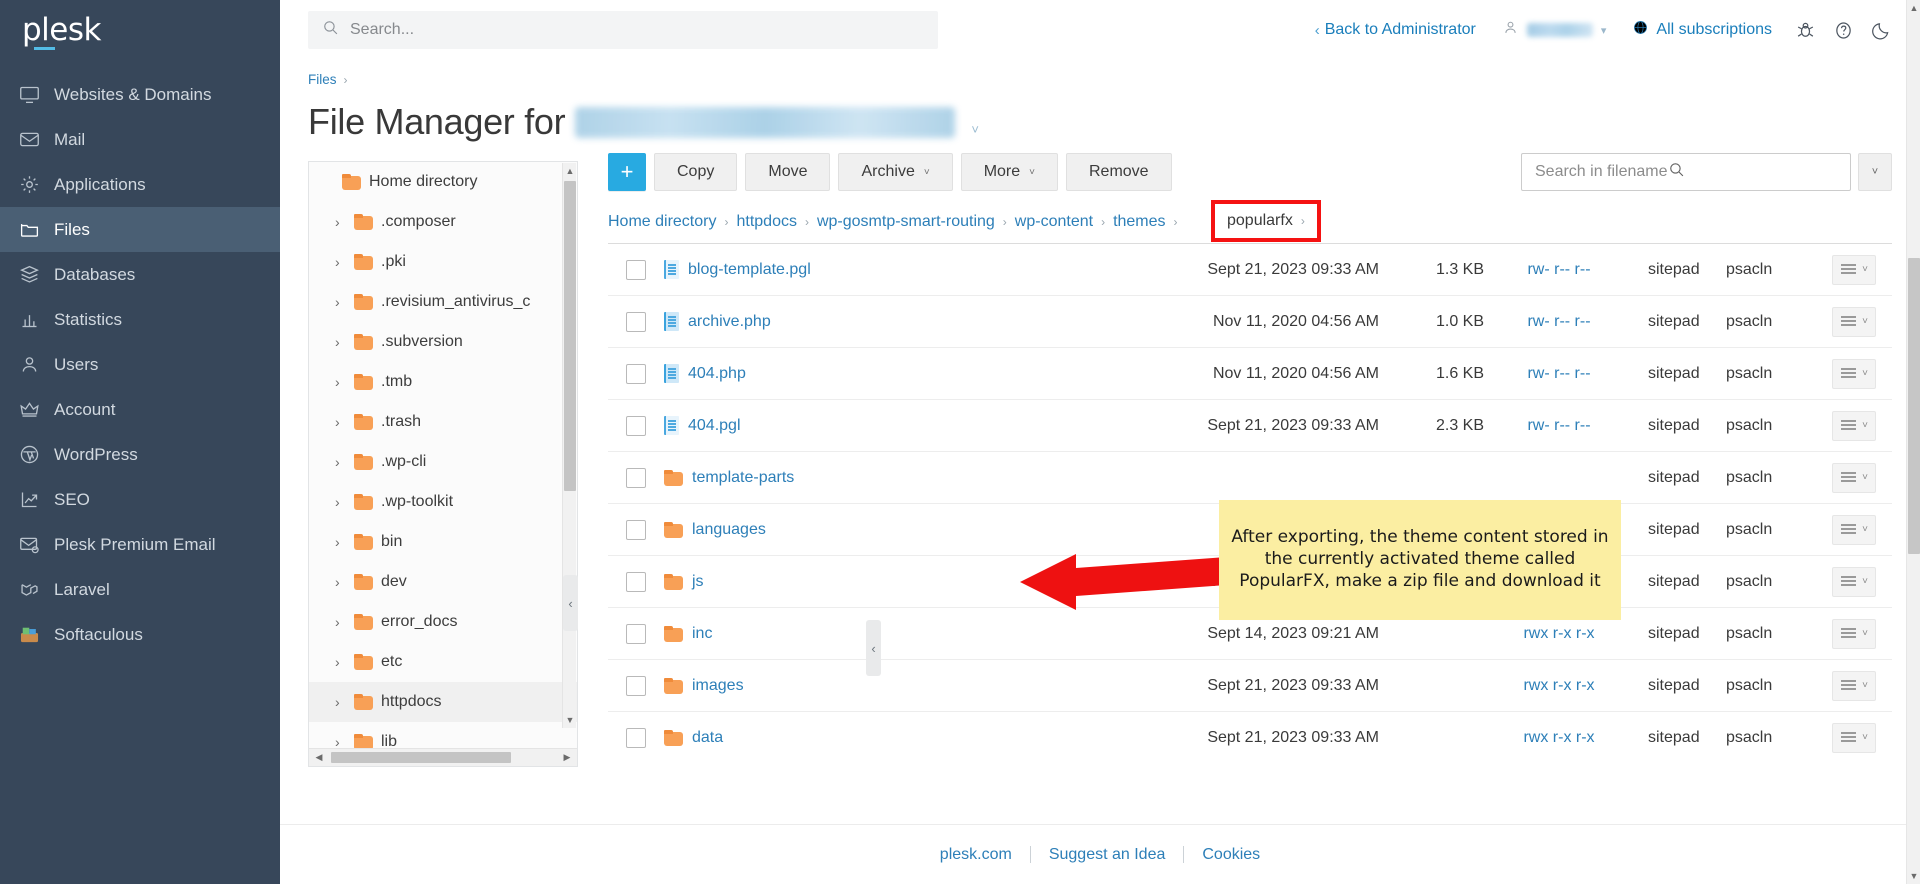 The image size is (1920, 884). I want to click on plesk-logo: plesk, so click(140, 30).